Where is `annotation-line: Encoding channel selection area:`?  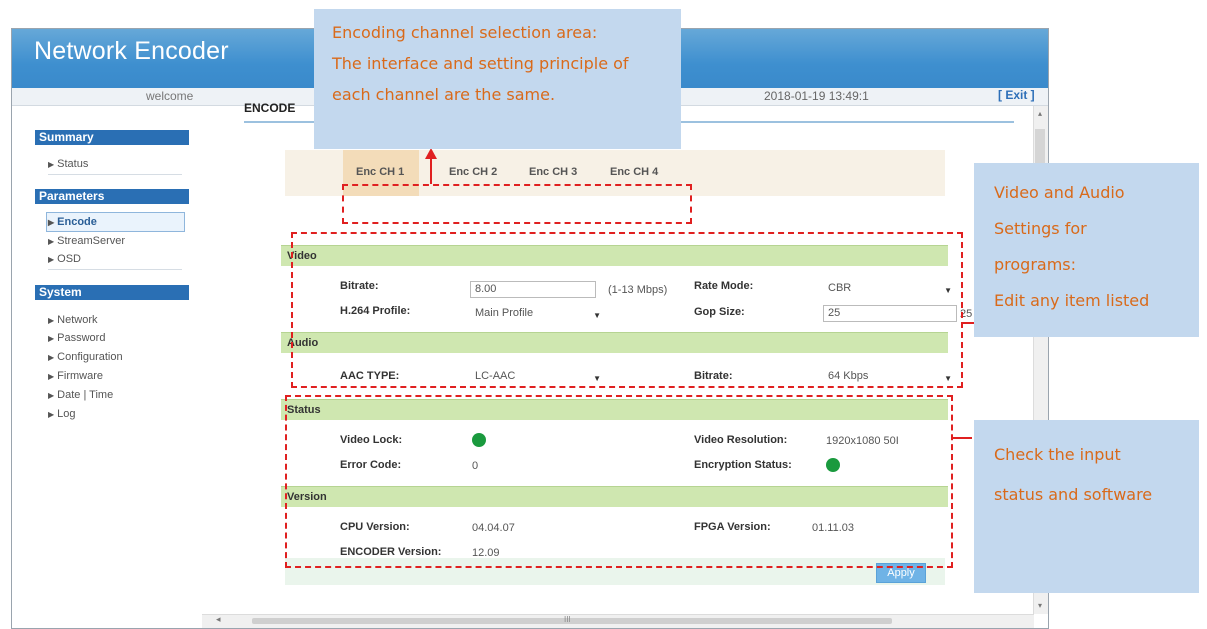 annotation-line: Encoding channel selection area: is located at coordinates (465, 32).